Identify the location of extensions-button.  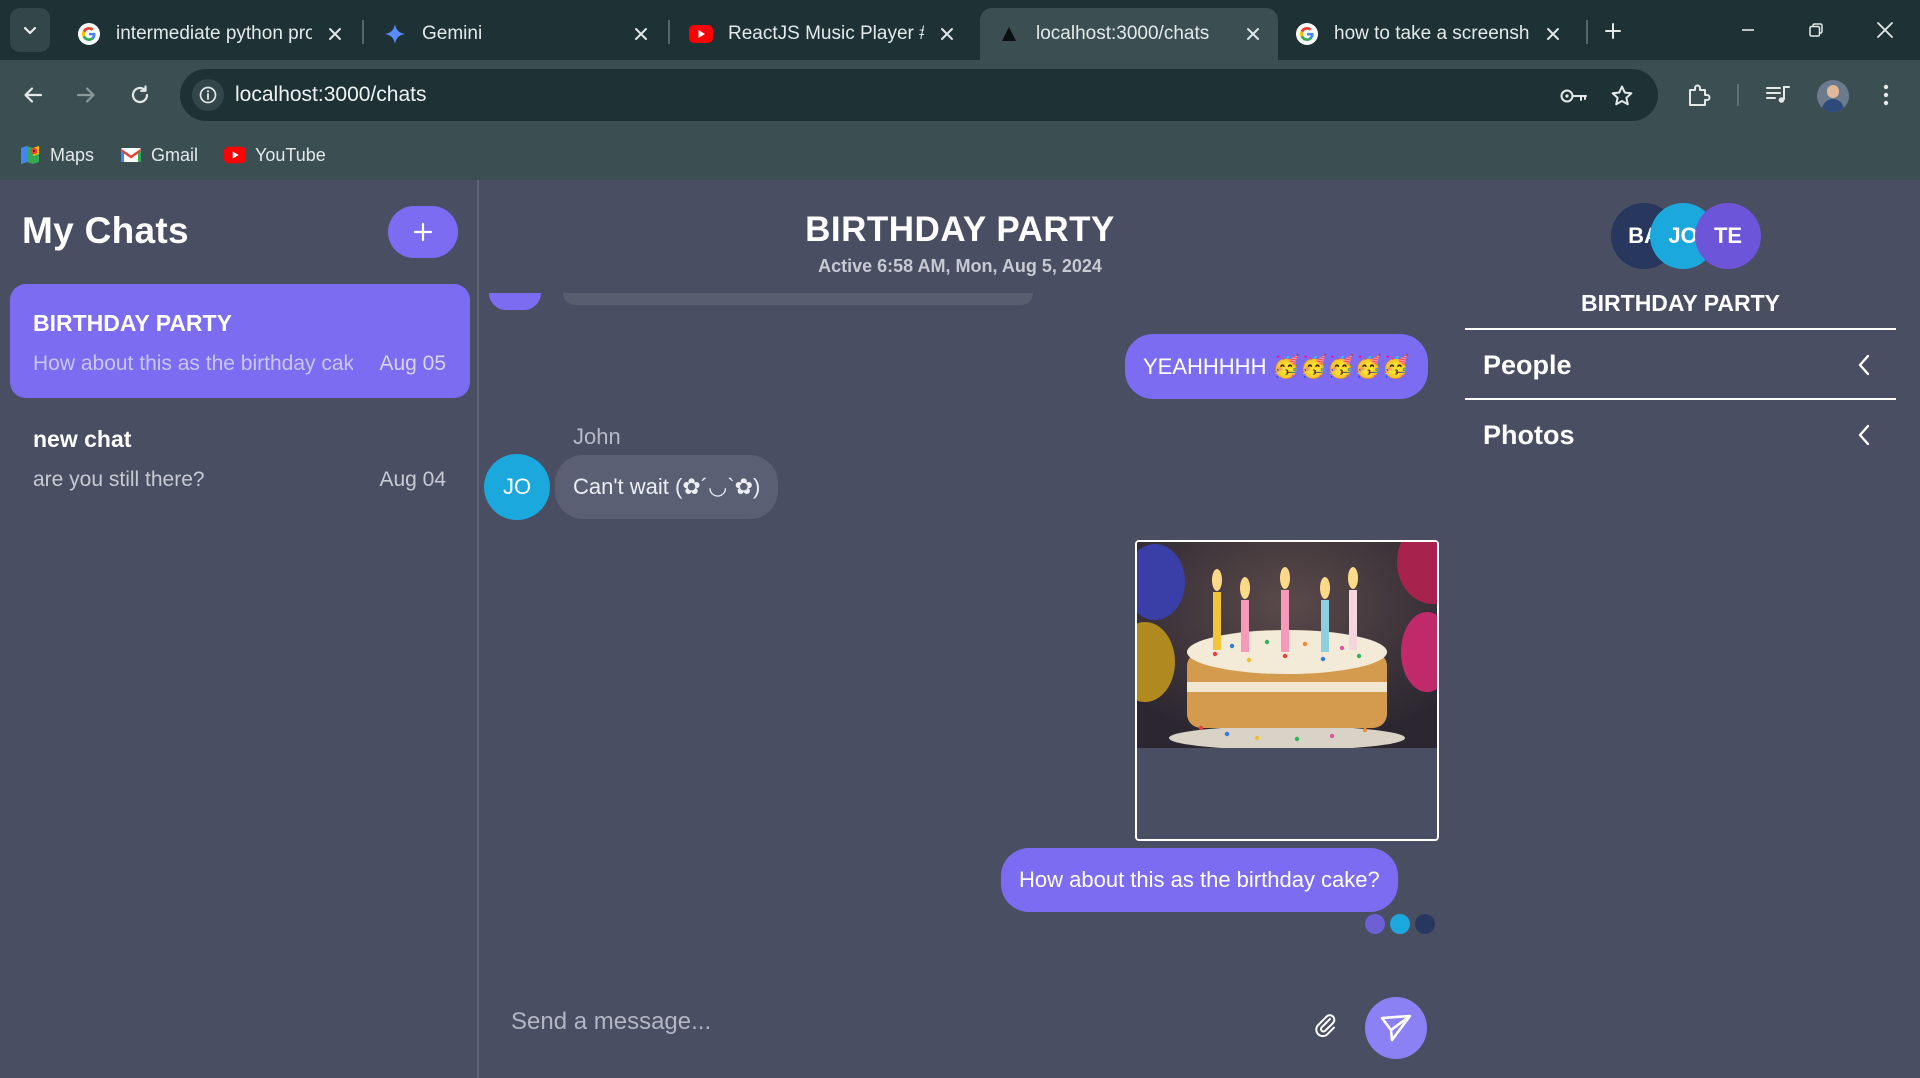
(1699, 95).